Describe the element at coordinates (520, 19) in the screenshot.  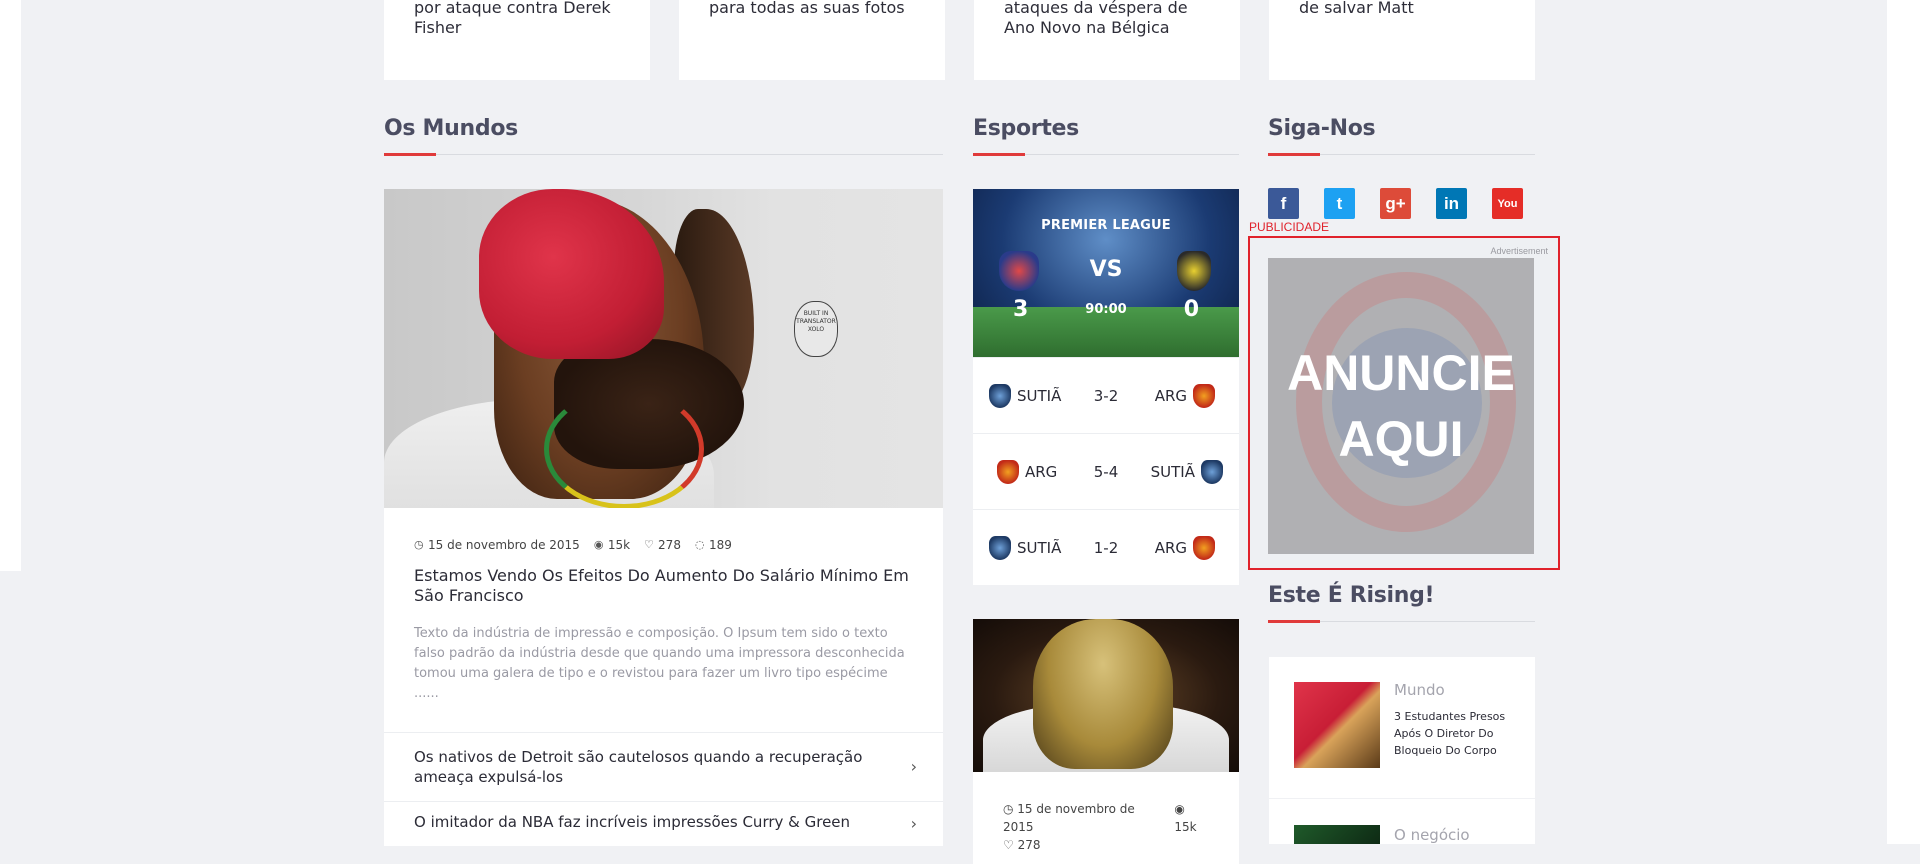
I see `top-card-title: por ataque contra Derek Fisher` at that location.